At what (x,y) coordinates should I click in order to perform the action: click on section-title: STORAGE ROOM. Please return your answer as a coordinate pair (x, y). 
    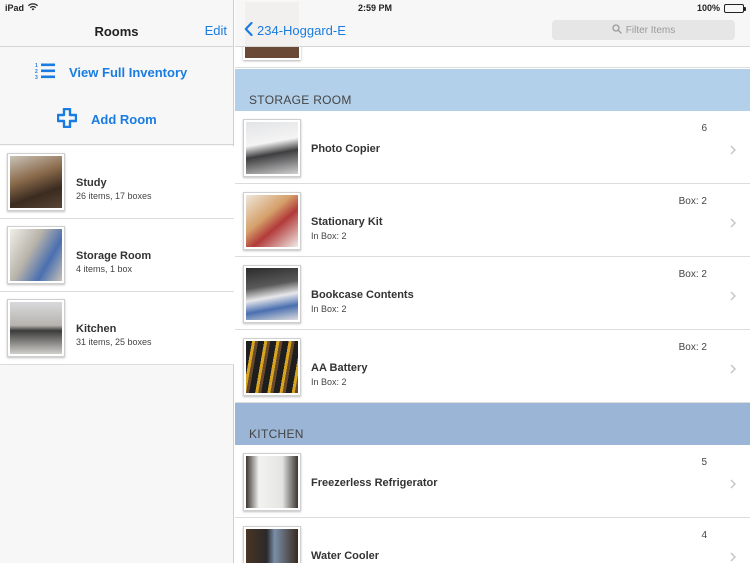
    Looking at the image, I should click on (300, 100).